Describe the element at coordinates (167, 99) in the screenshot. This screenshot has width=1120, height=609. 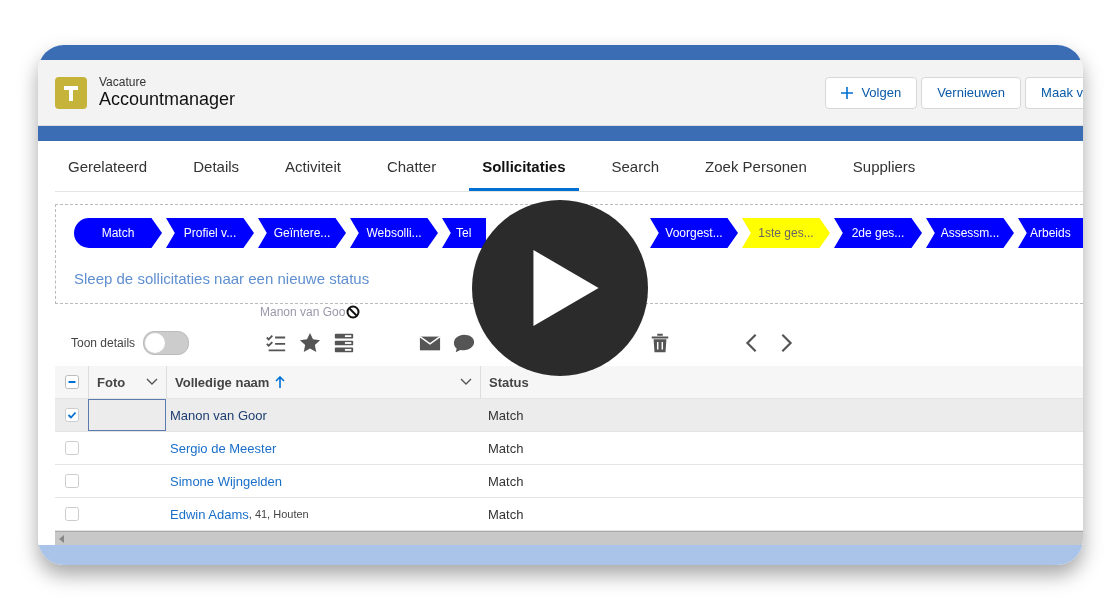
I see `record-title: Accountmanager` at that location.